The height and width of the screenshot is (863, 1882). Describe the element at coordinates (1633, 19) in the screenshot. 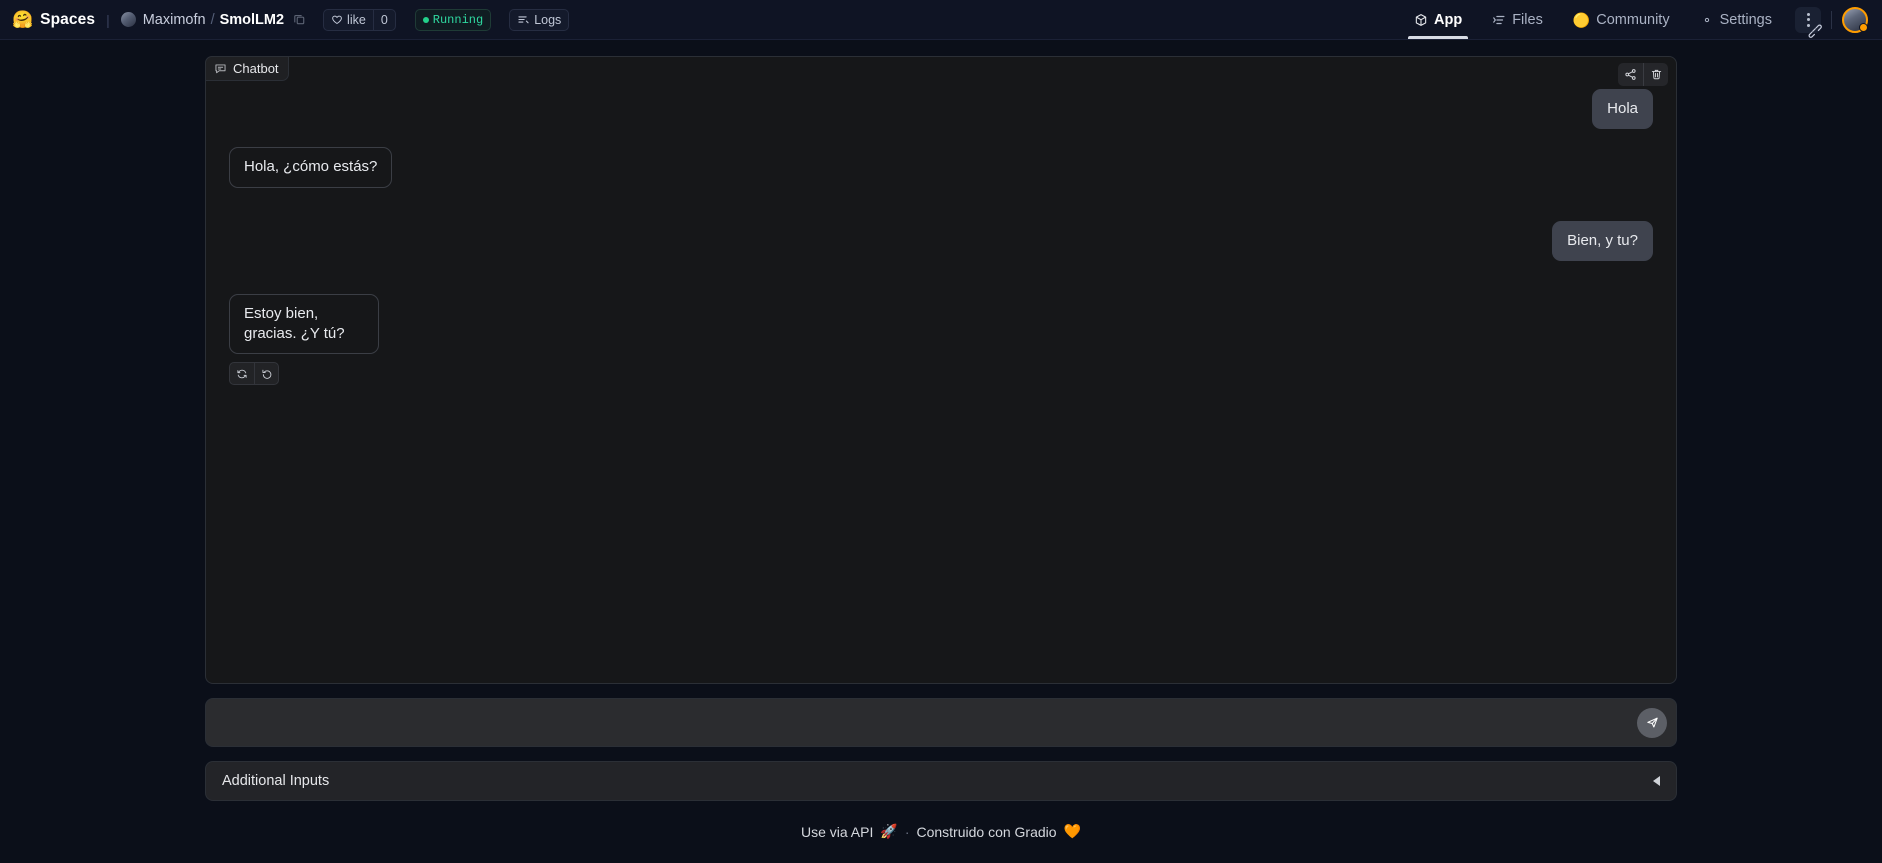

I see `tab-community-label: Community` at that location.